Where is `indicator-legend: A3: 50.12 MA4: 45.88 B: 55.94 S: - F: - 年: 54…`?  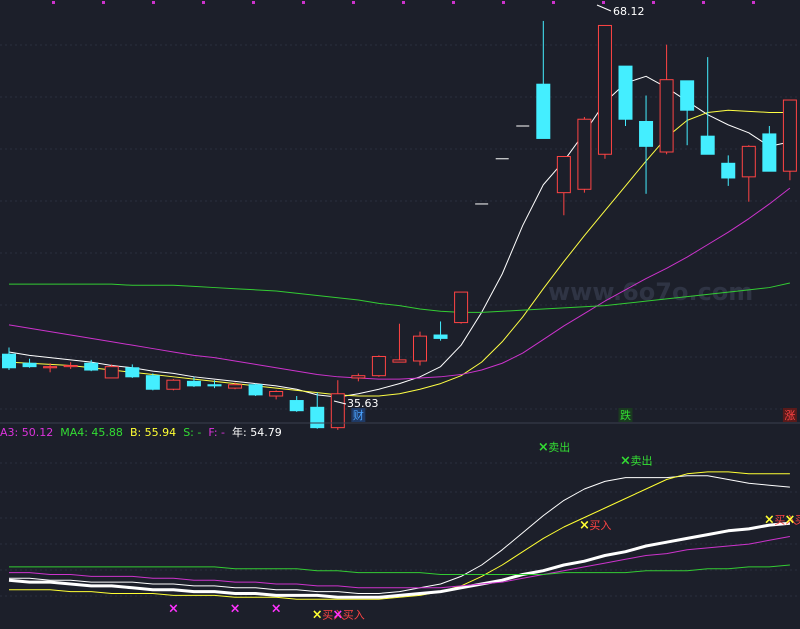 indicator-legend: A3: 50.12 MA4: 45.88 B: 55.94 S: - F: - 年: 54… is located at coordinates (141, 432).